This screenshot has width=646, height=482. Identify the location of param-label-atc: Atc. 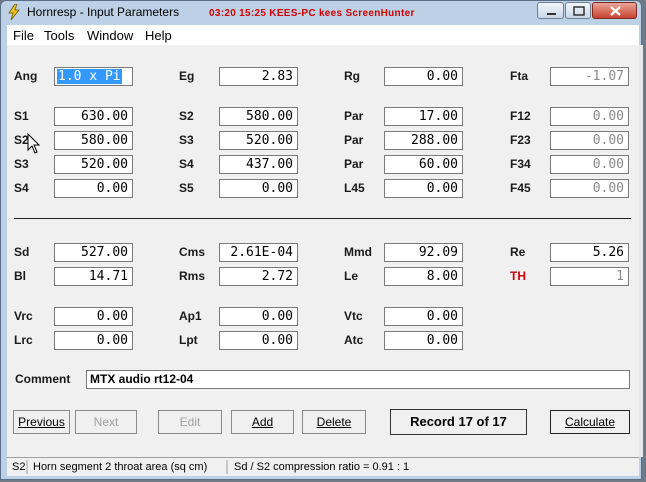
(354, 340).